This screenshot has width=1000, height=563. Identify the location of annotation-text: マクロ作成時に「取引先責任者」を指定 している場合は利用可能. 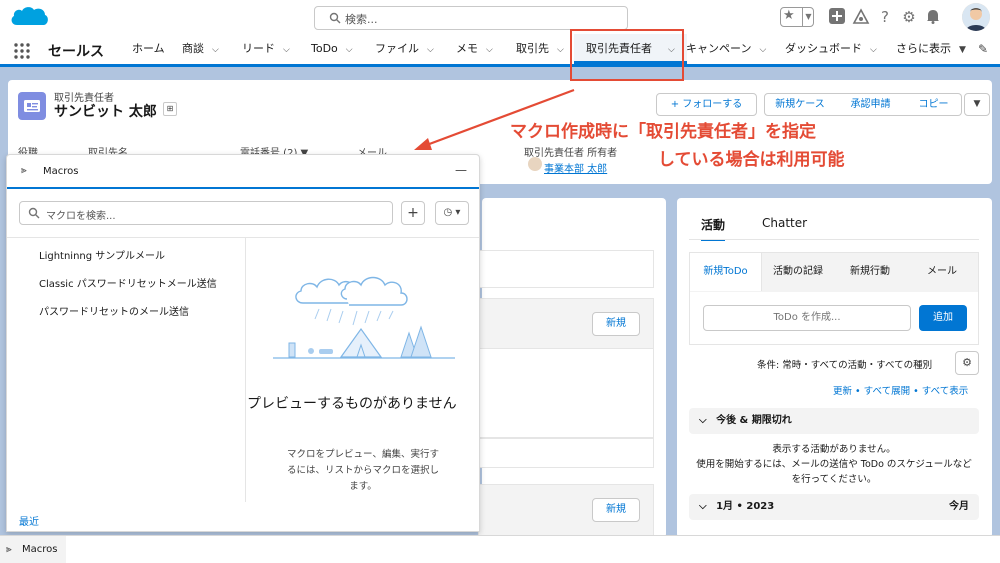
(710, 146).